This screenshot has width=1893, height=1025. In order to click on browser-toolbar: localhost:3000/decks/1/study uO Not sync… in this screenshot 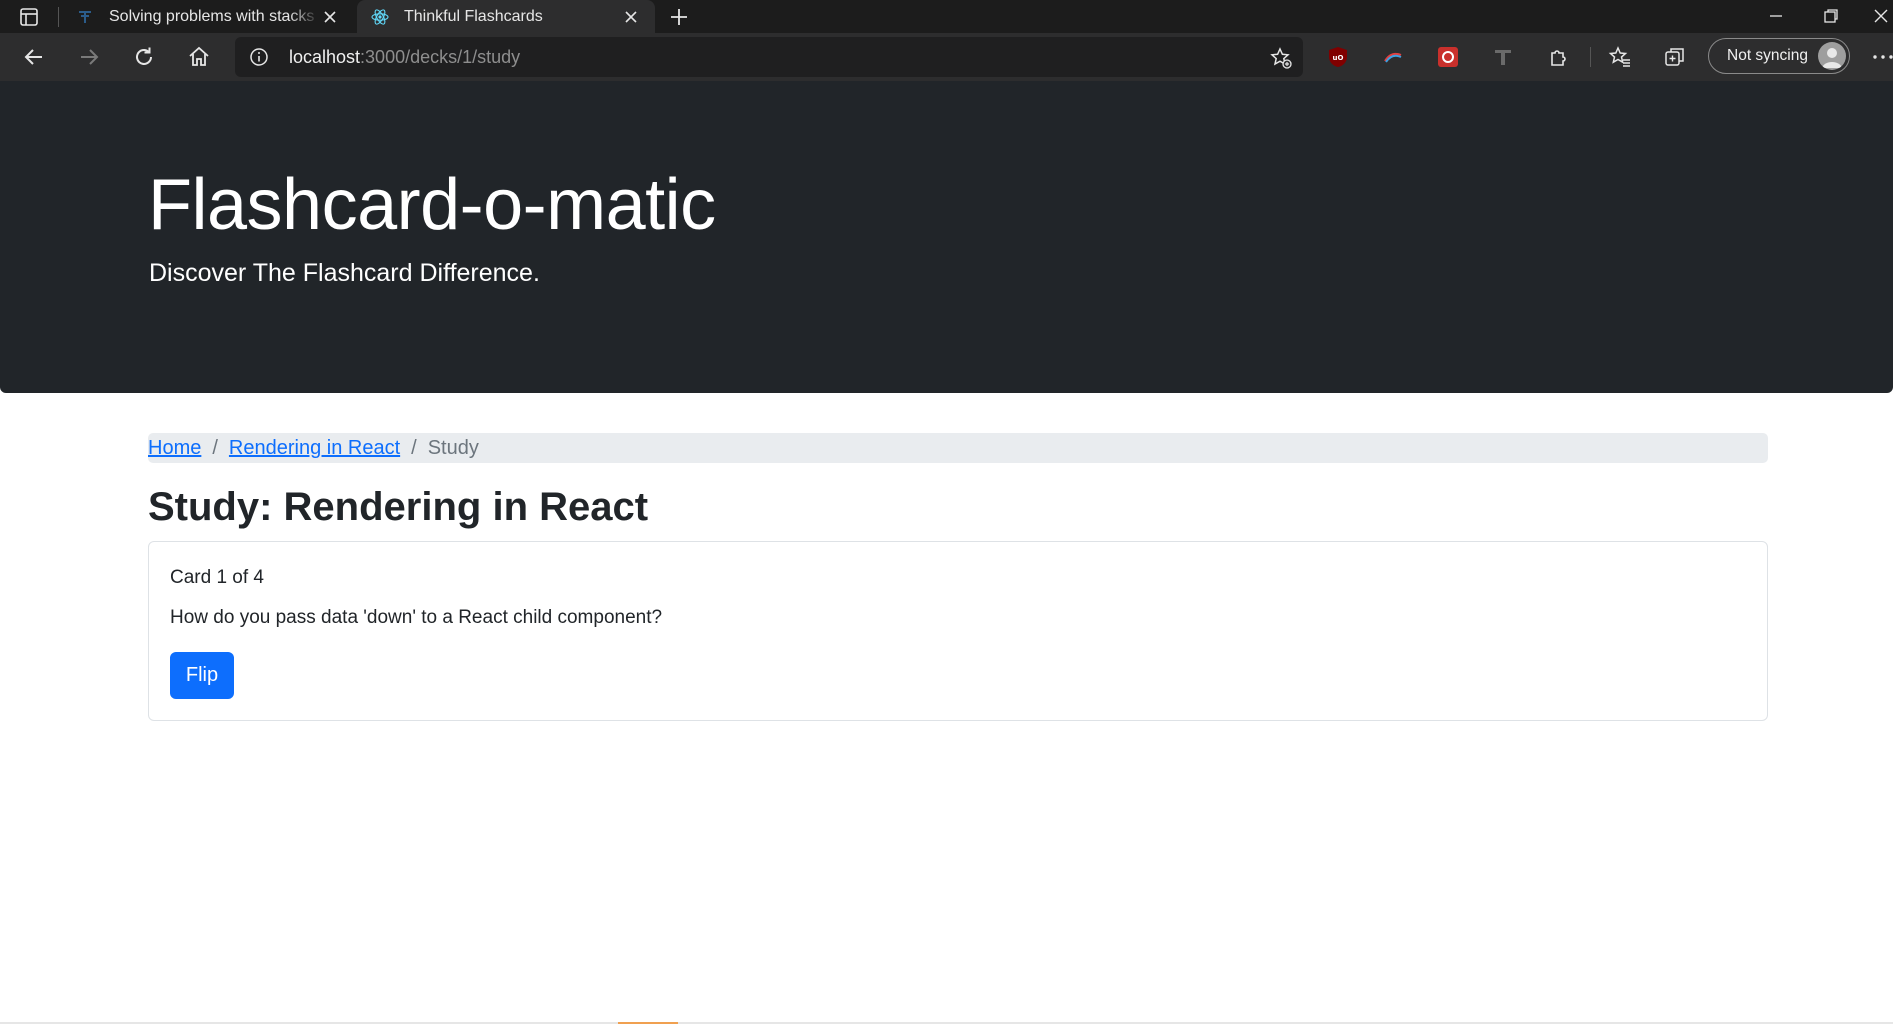, I will do `click(946, 57)`.